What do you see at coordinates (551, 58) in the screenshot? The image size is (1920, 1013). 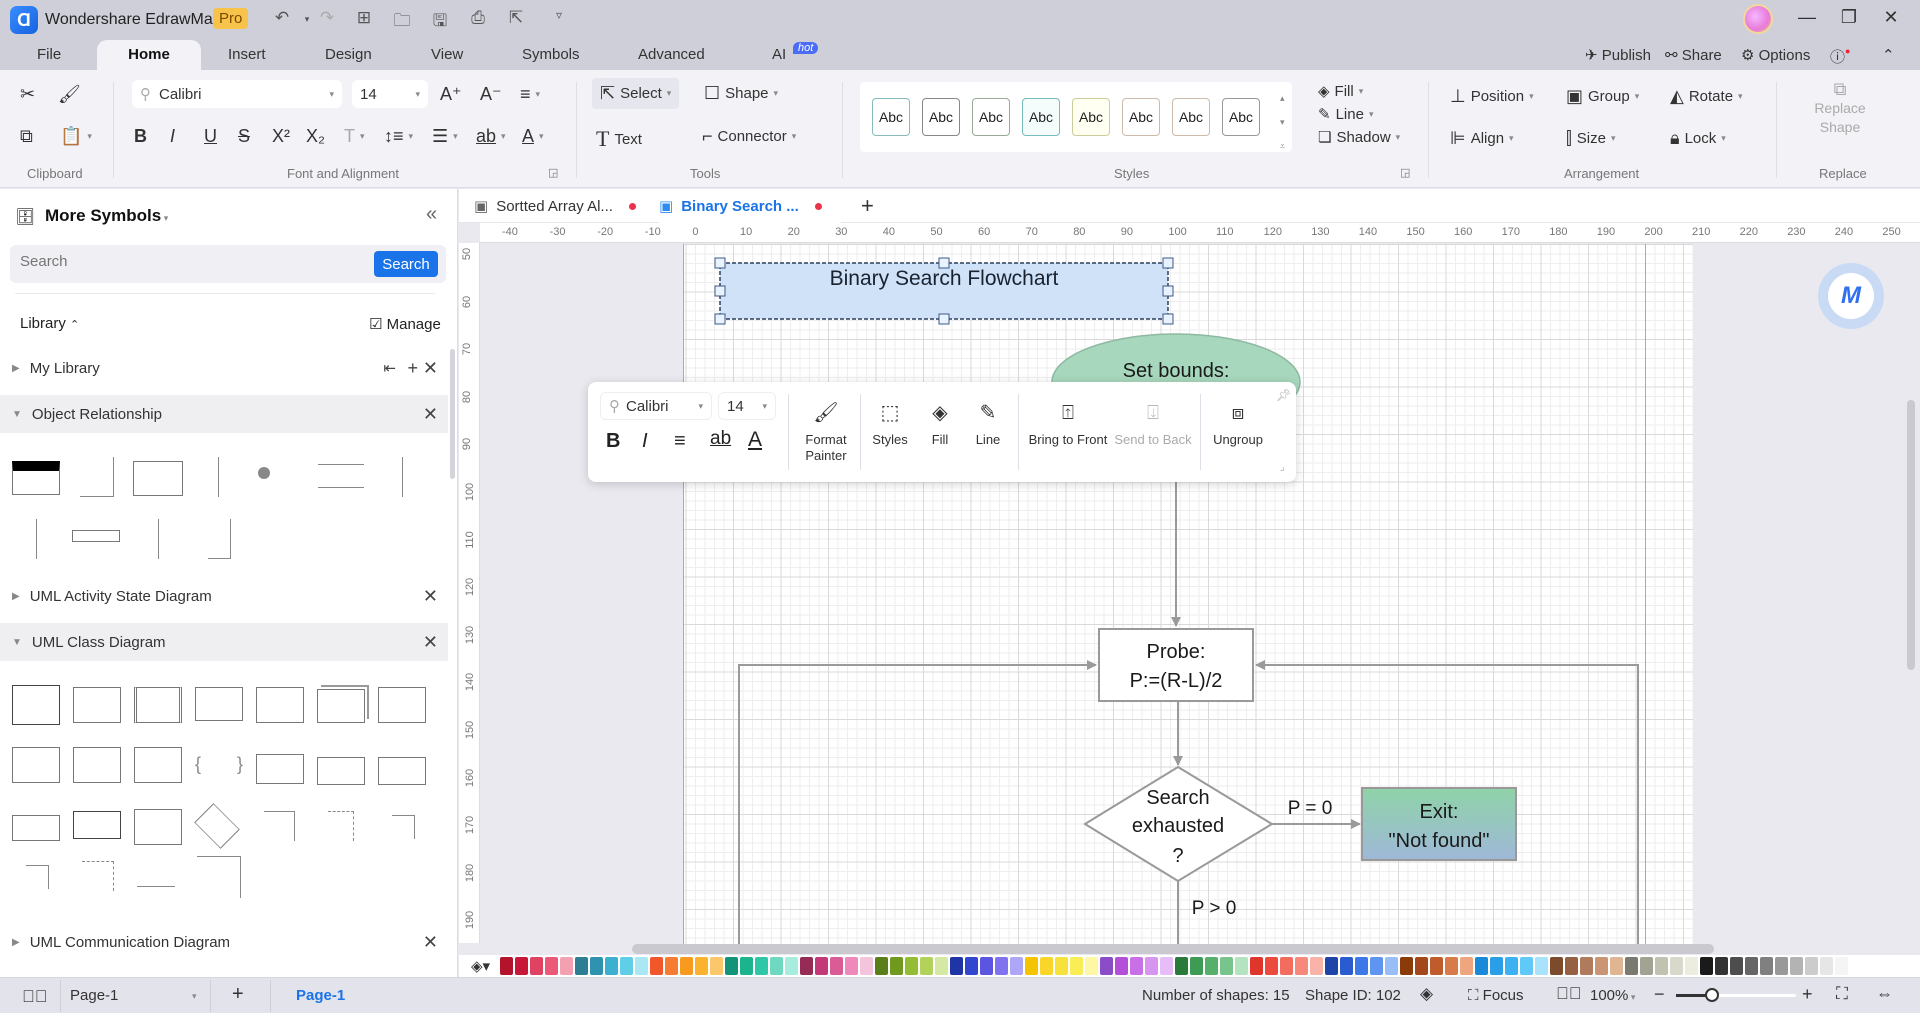 I see `menu-tab-symbols: Symbols` at bounding box center [551, 58].